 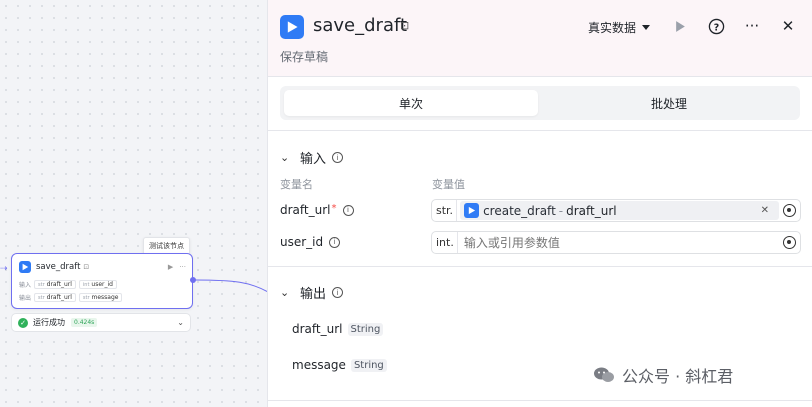 What do you see at coordinates (360, 25) in the screenshot?
I see `panel-title: save_draft` at bounding box center [360, 25].